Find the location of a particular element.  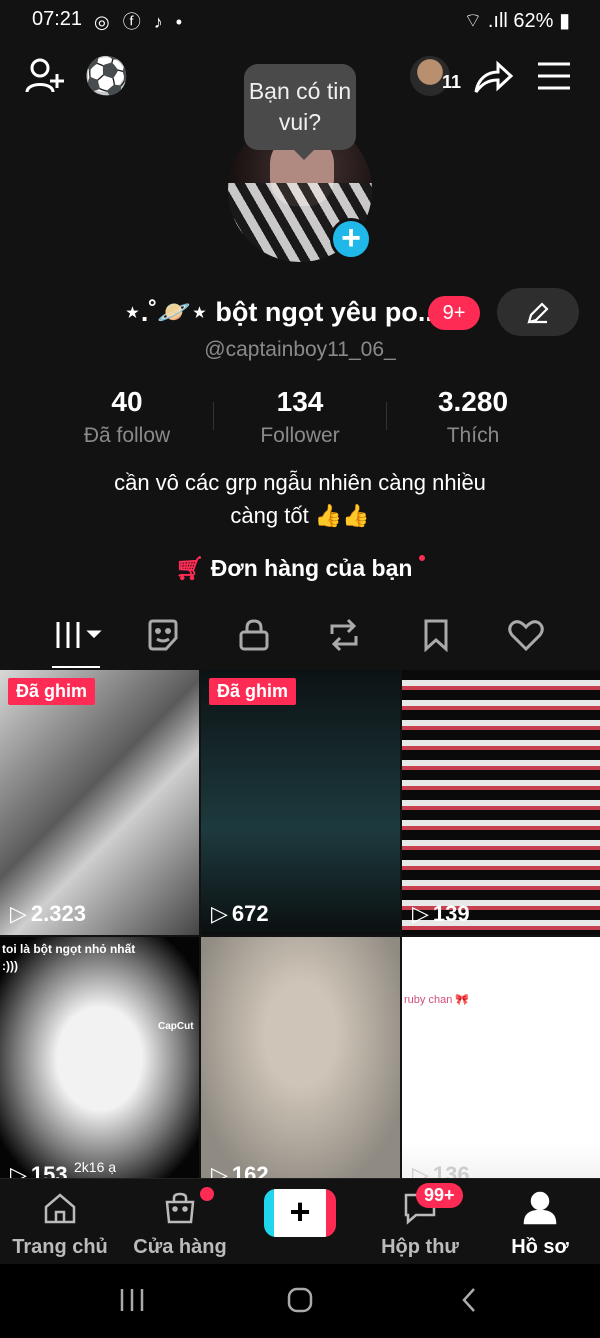

shopping-bag-icon is located at coordinates (180, 1208).